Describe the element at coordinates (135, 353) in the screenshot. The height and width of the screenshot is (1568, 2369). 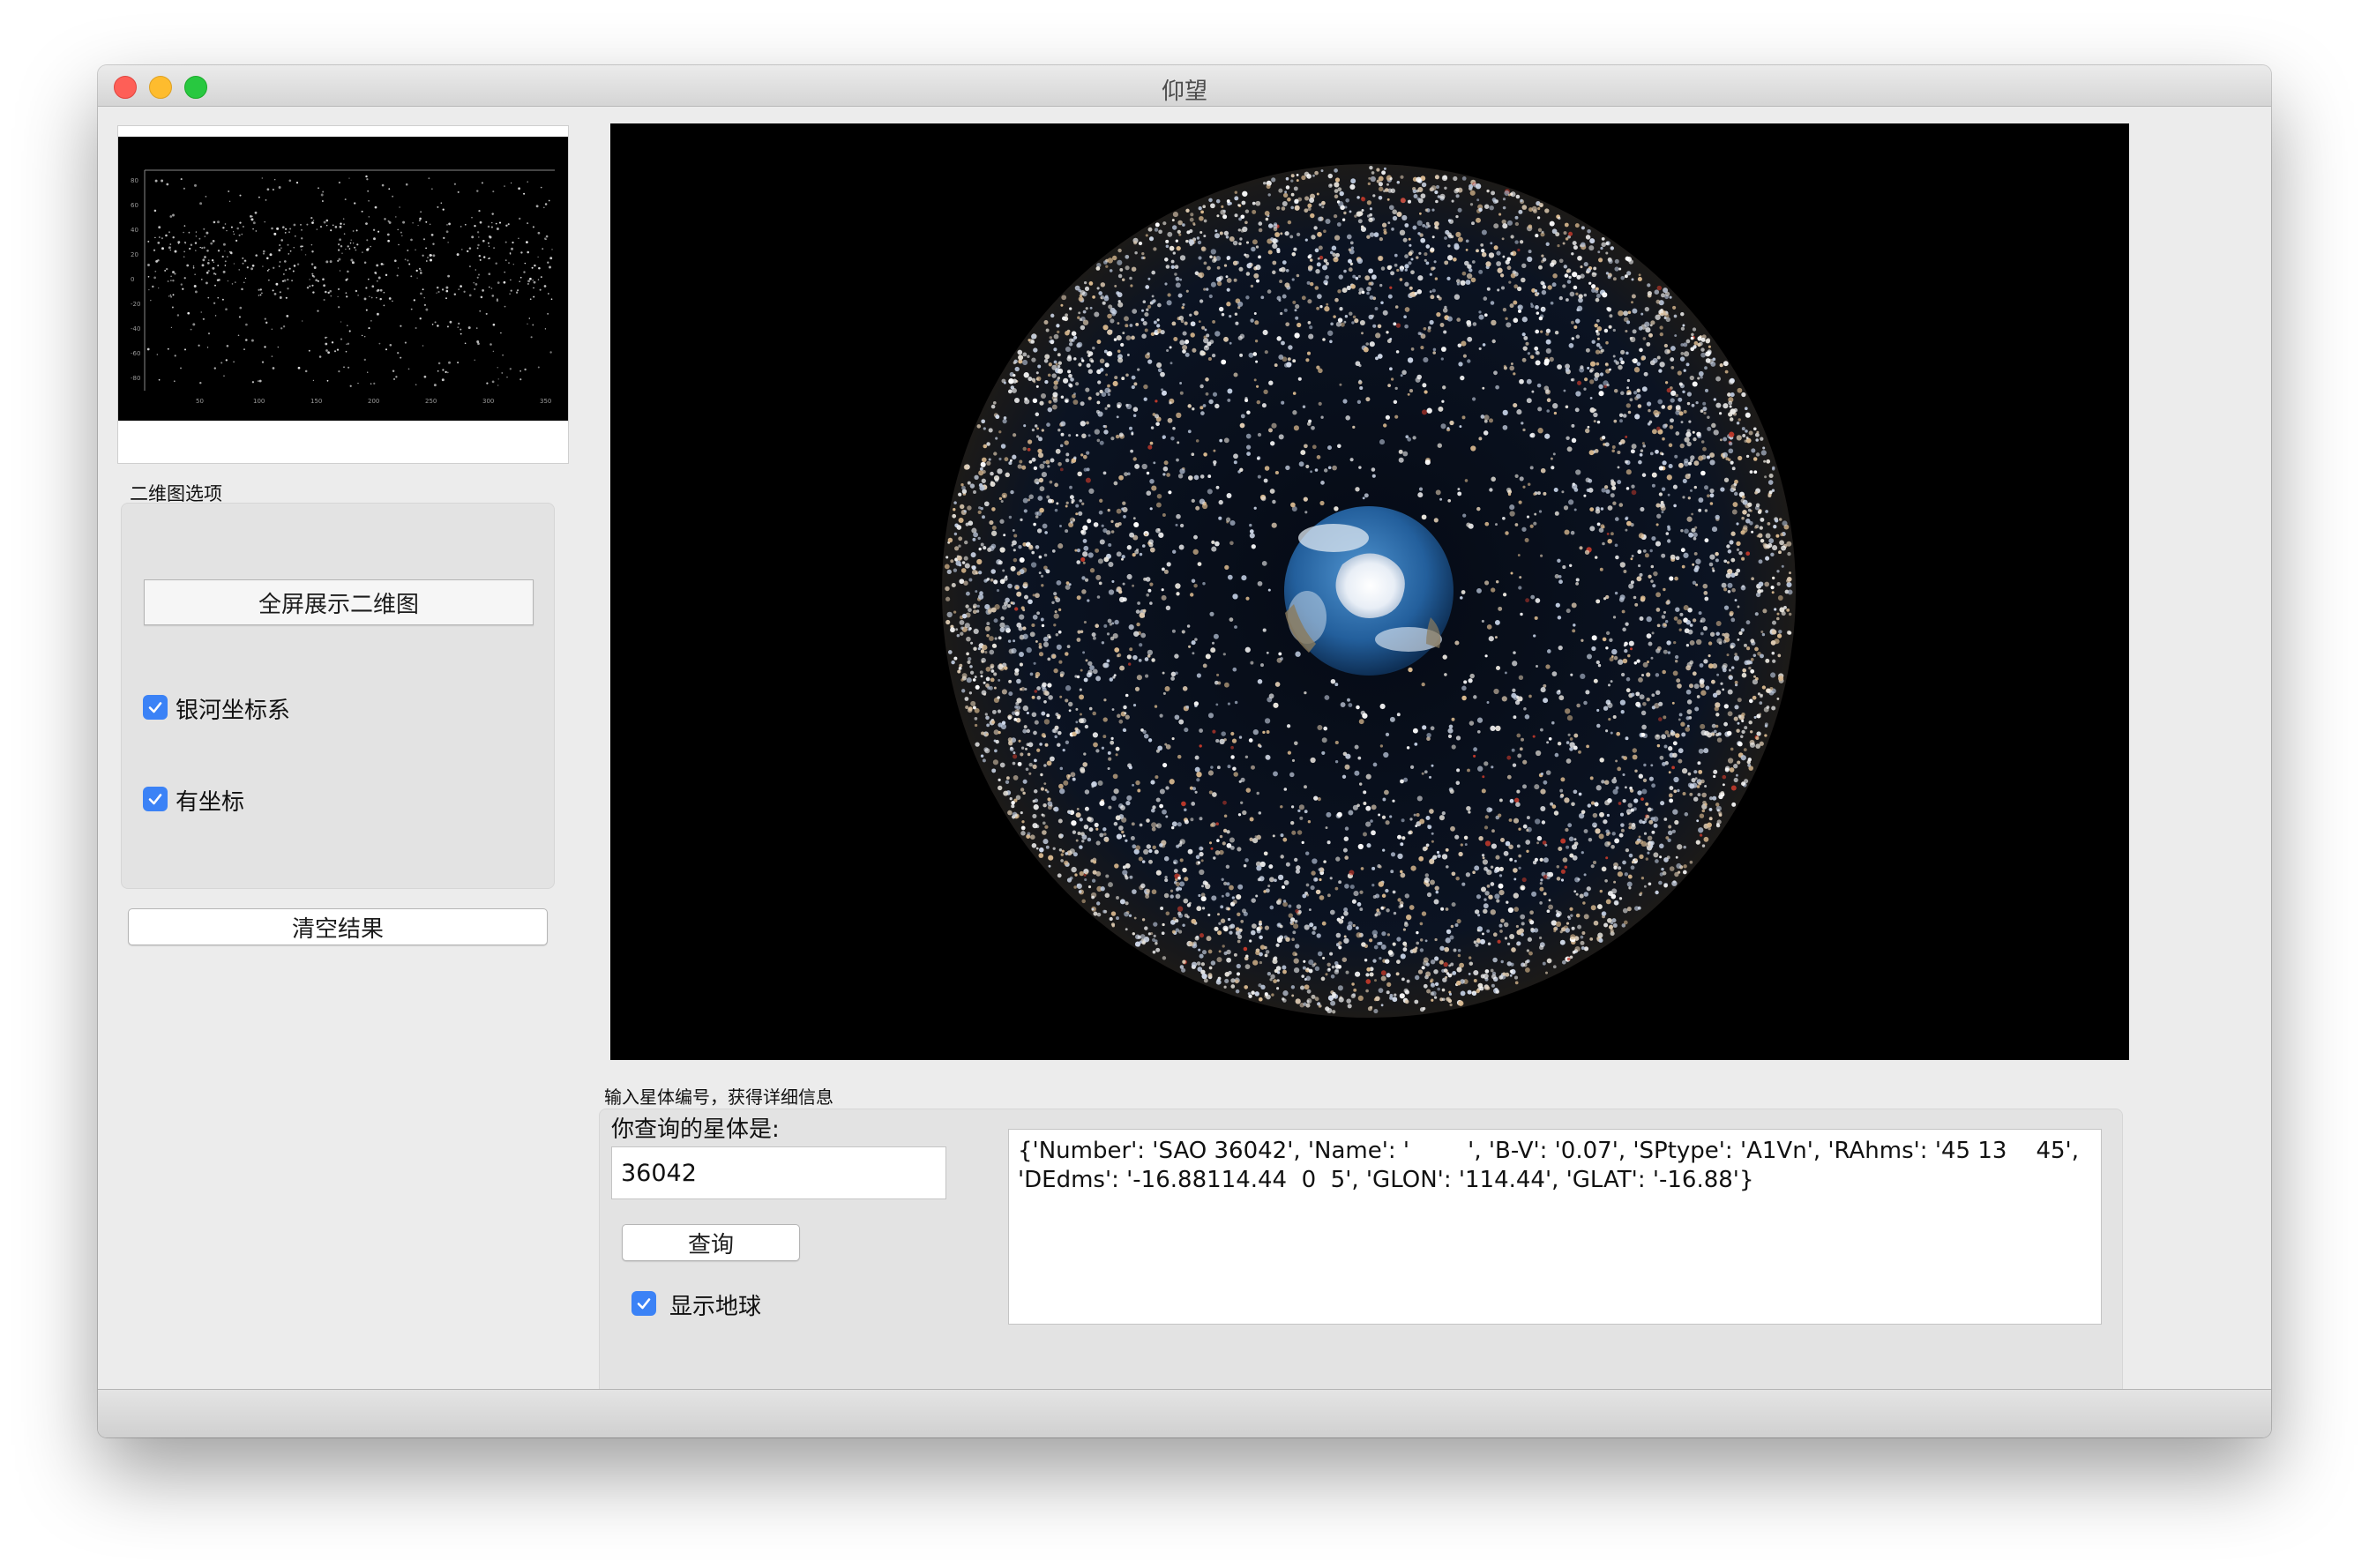
I see `preview-ytick-label: -60` at that location.